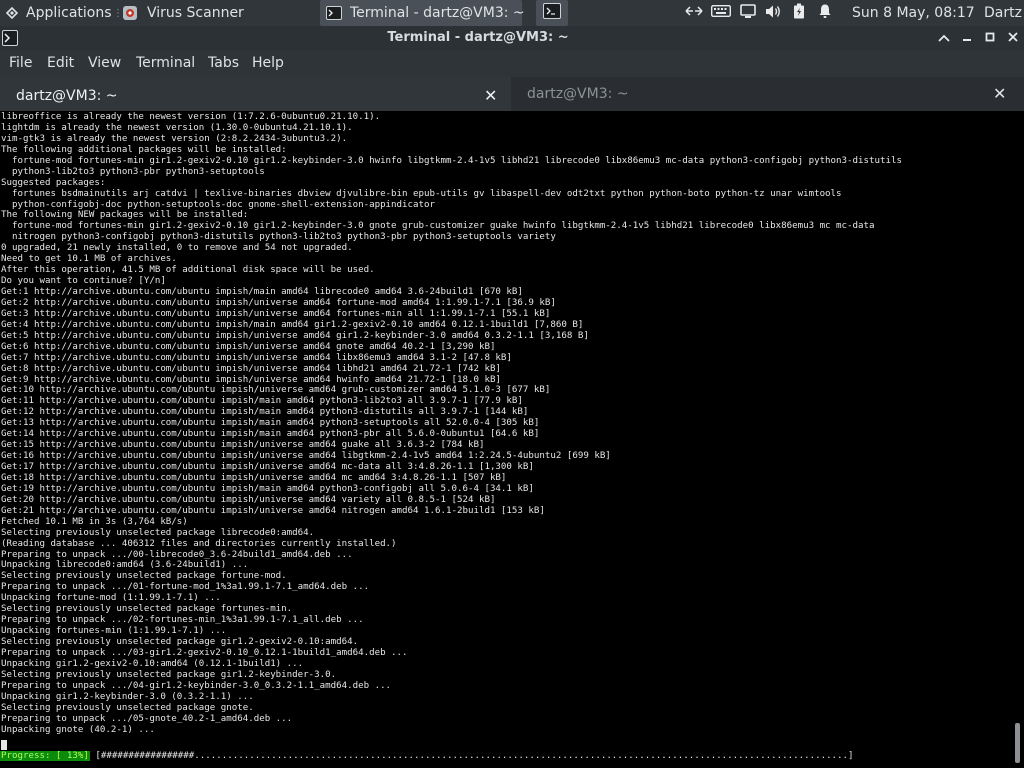 Image resolution: width=1024 pixels, height=768 pixels. Describe the element at coordinates (69, 13) in the screenshot. I see `applications-label: Applications` at that location.